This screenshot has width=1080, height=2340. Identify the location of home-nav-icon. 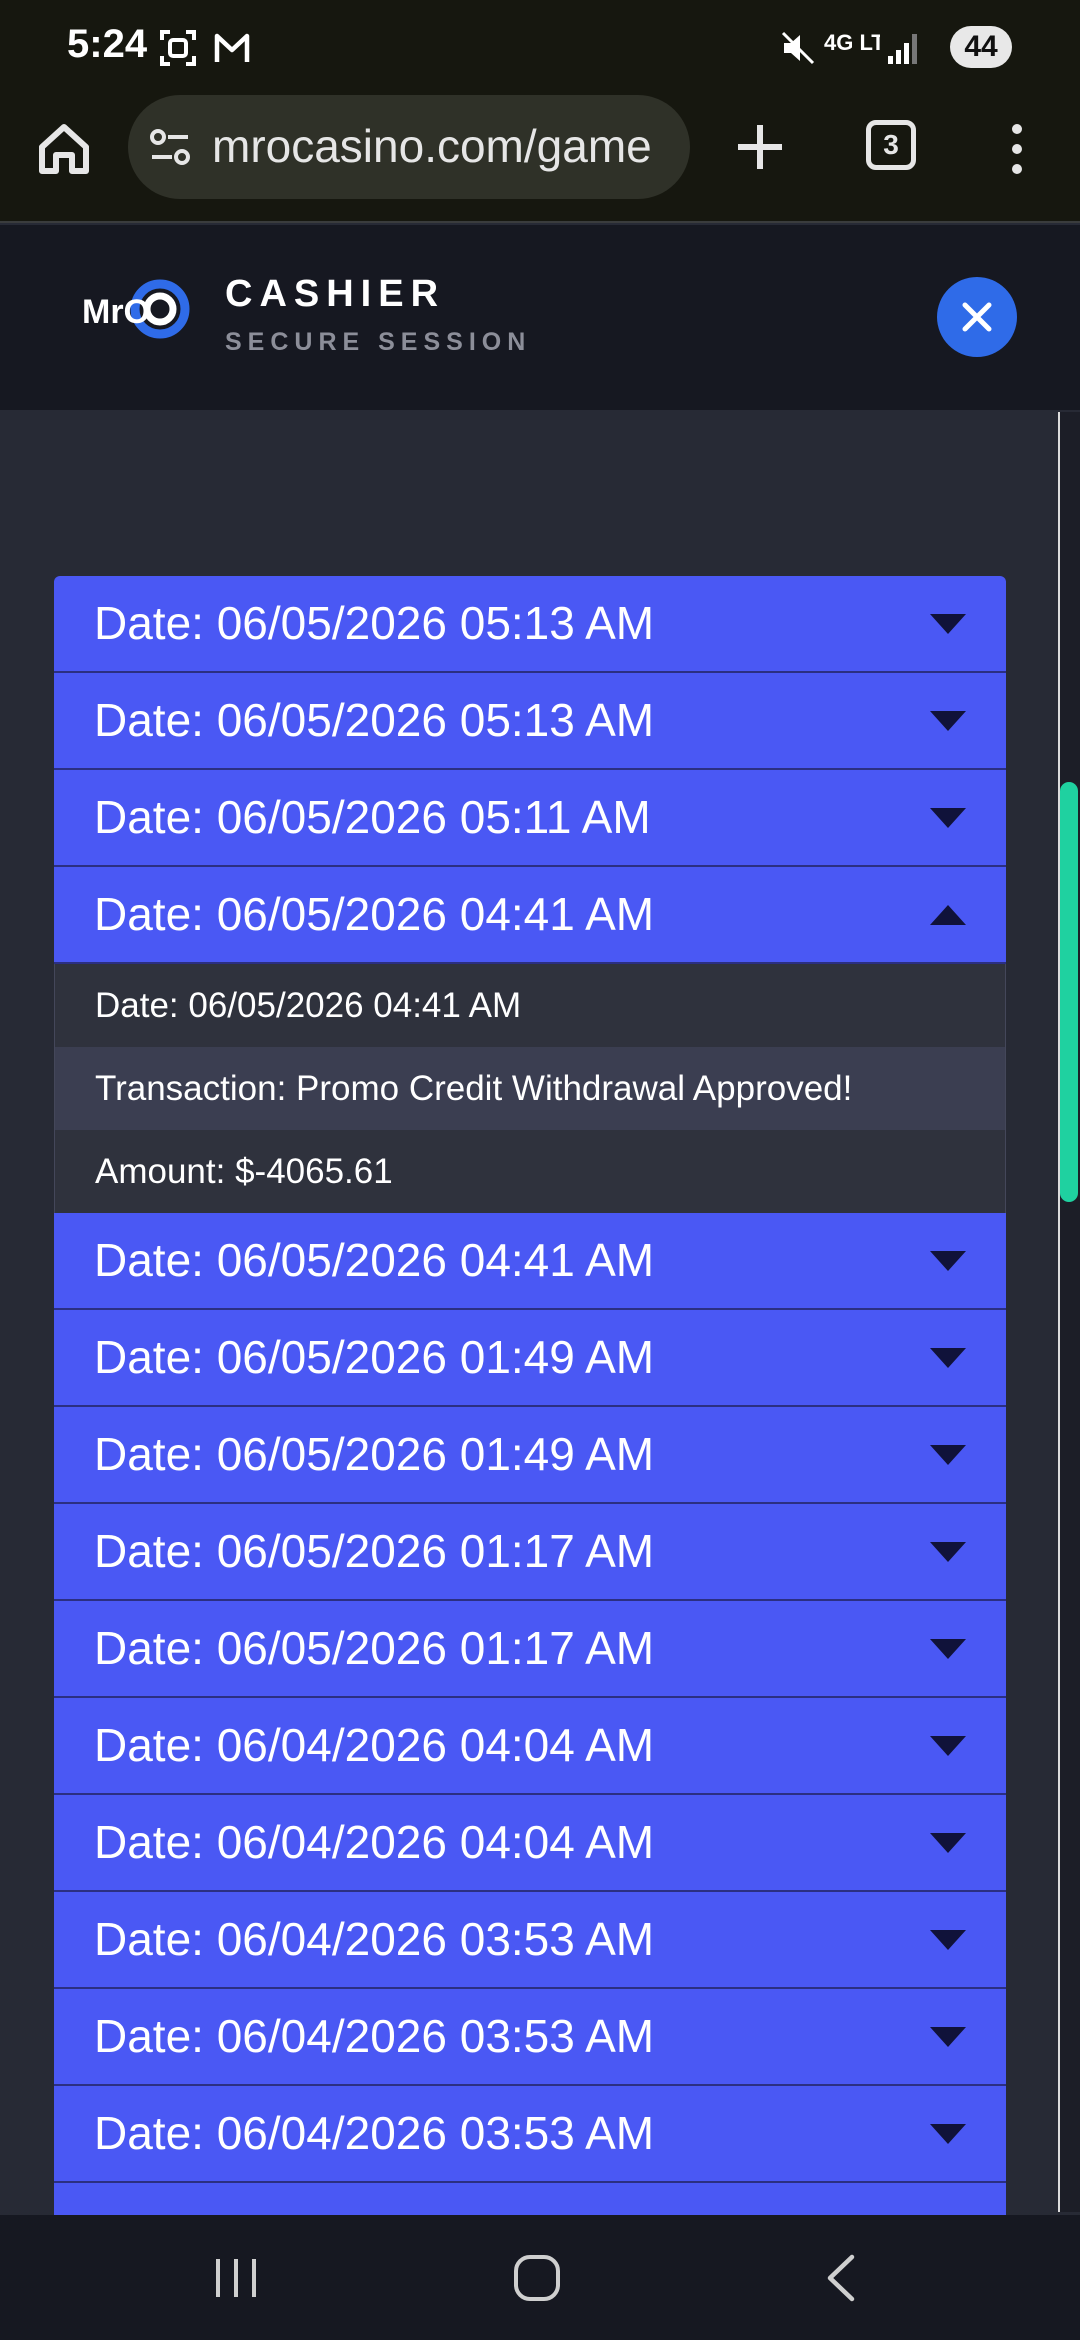
(538, 2278).